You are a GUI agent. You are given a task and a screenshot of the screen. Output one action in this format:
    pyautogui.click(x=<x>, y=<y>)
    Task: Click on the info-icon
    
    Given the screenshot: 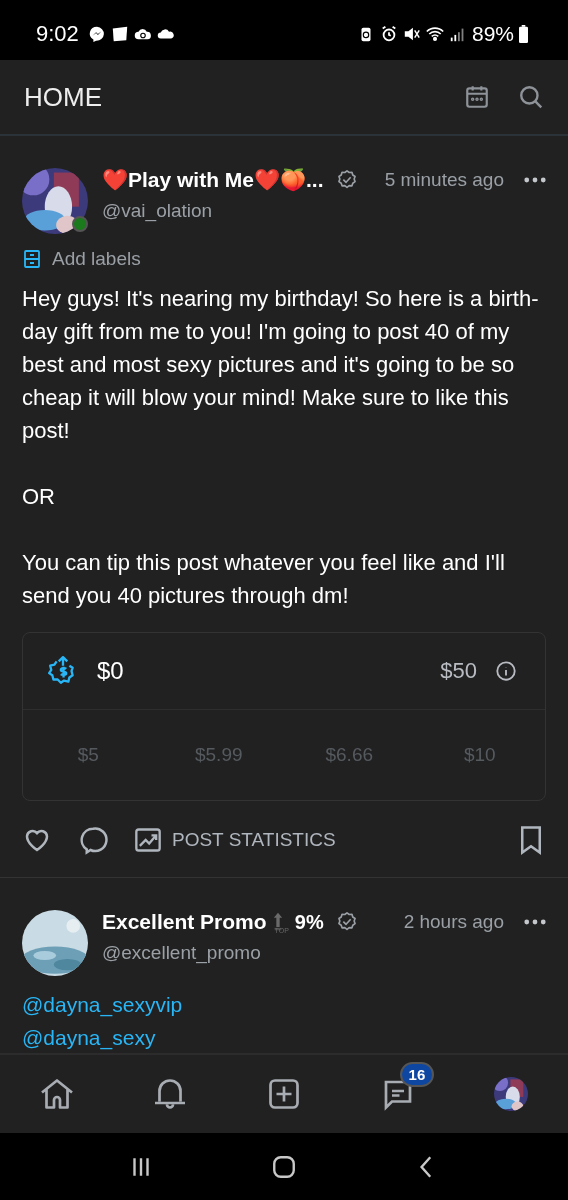 What is the action you would take?
    pyautogui.click(x=506, y=671)
    